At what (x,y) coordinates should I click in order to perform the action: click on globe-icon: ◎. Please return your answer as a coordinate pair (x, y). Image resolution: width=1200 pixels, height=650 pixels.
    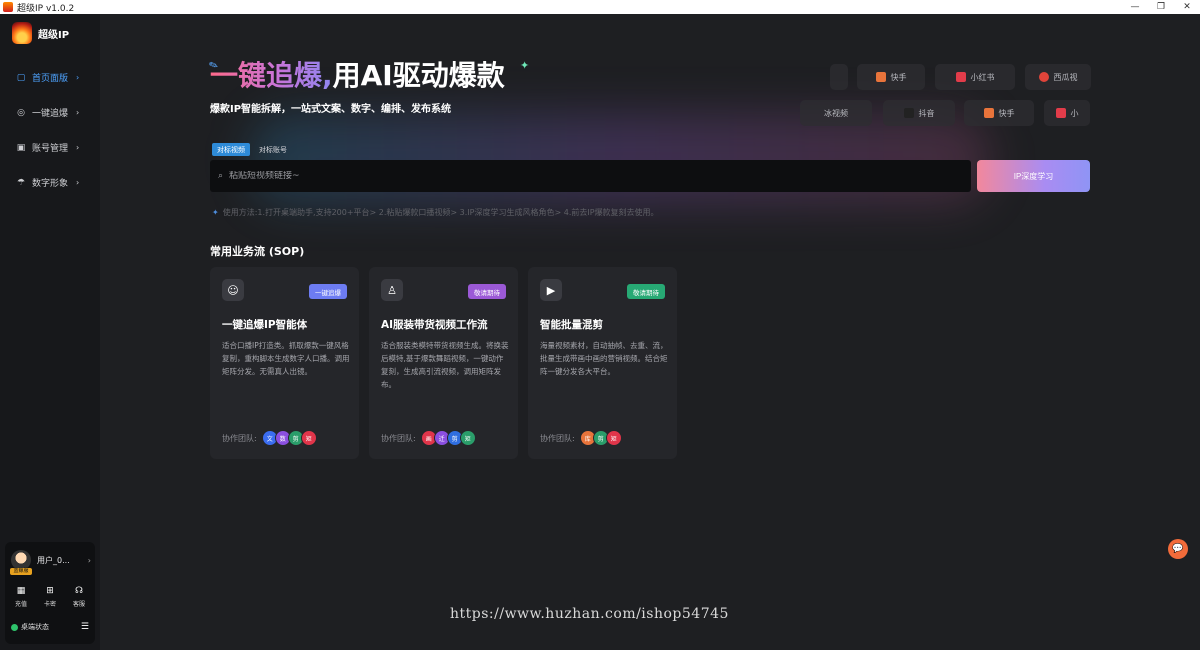
    Looking at the image, I should click on (21, 112).